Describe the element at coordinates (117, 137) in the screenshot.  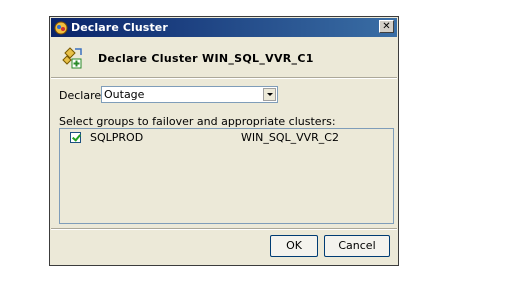
I see `group-name: SQLPROD` at that location.